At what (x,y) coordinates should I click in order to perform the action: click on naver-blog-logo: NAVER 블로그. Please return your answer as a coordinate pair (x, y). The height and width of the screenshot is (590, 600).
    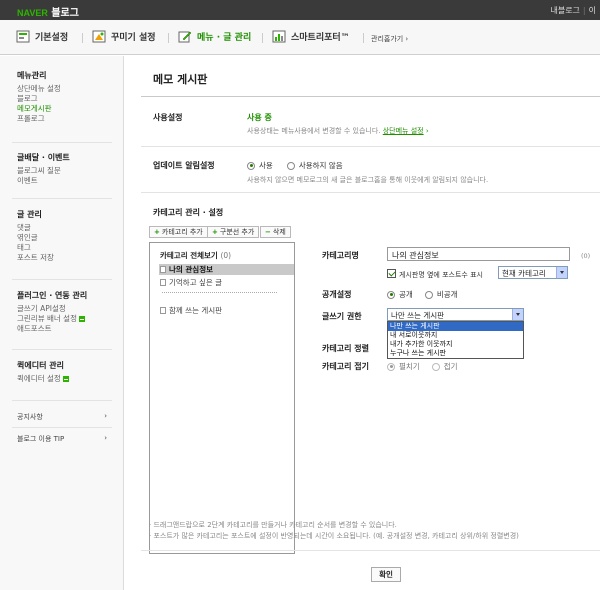
    Looking at the image, I should click on (48, 11).